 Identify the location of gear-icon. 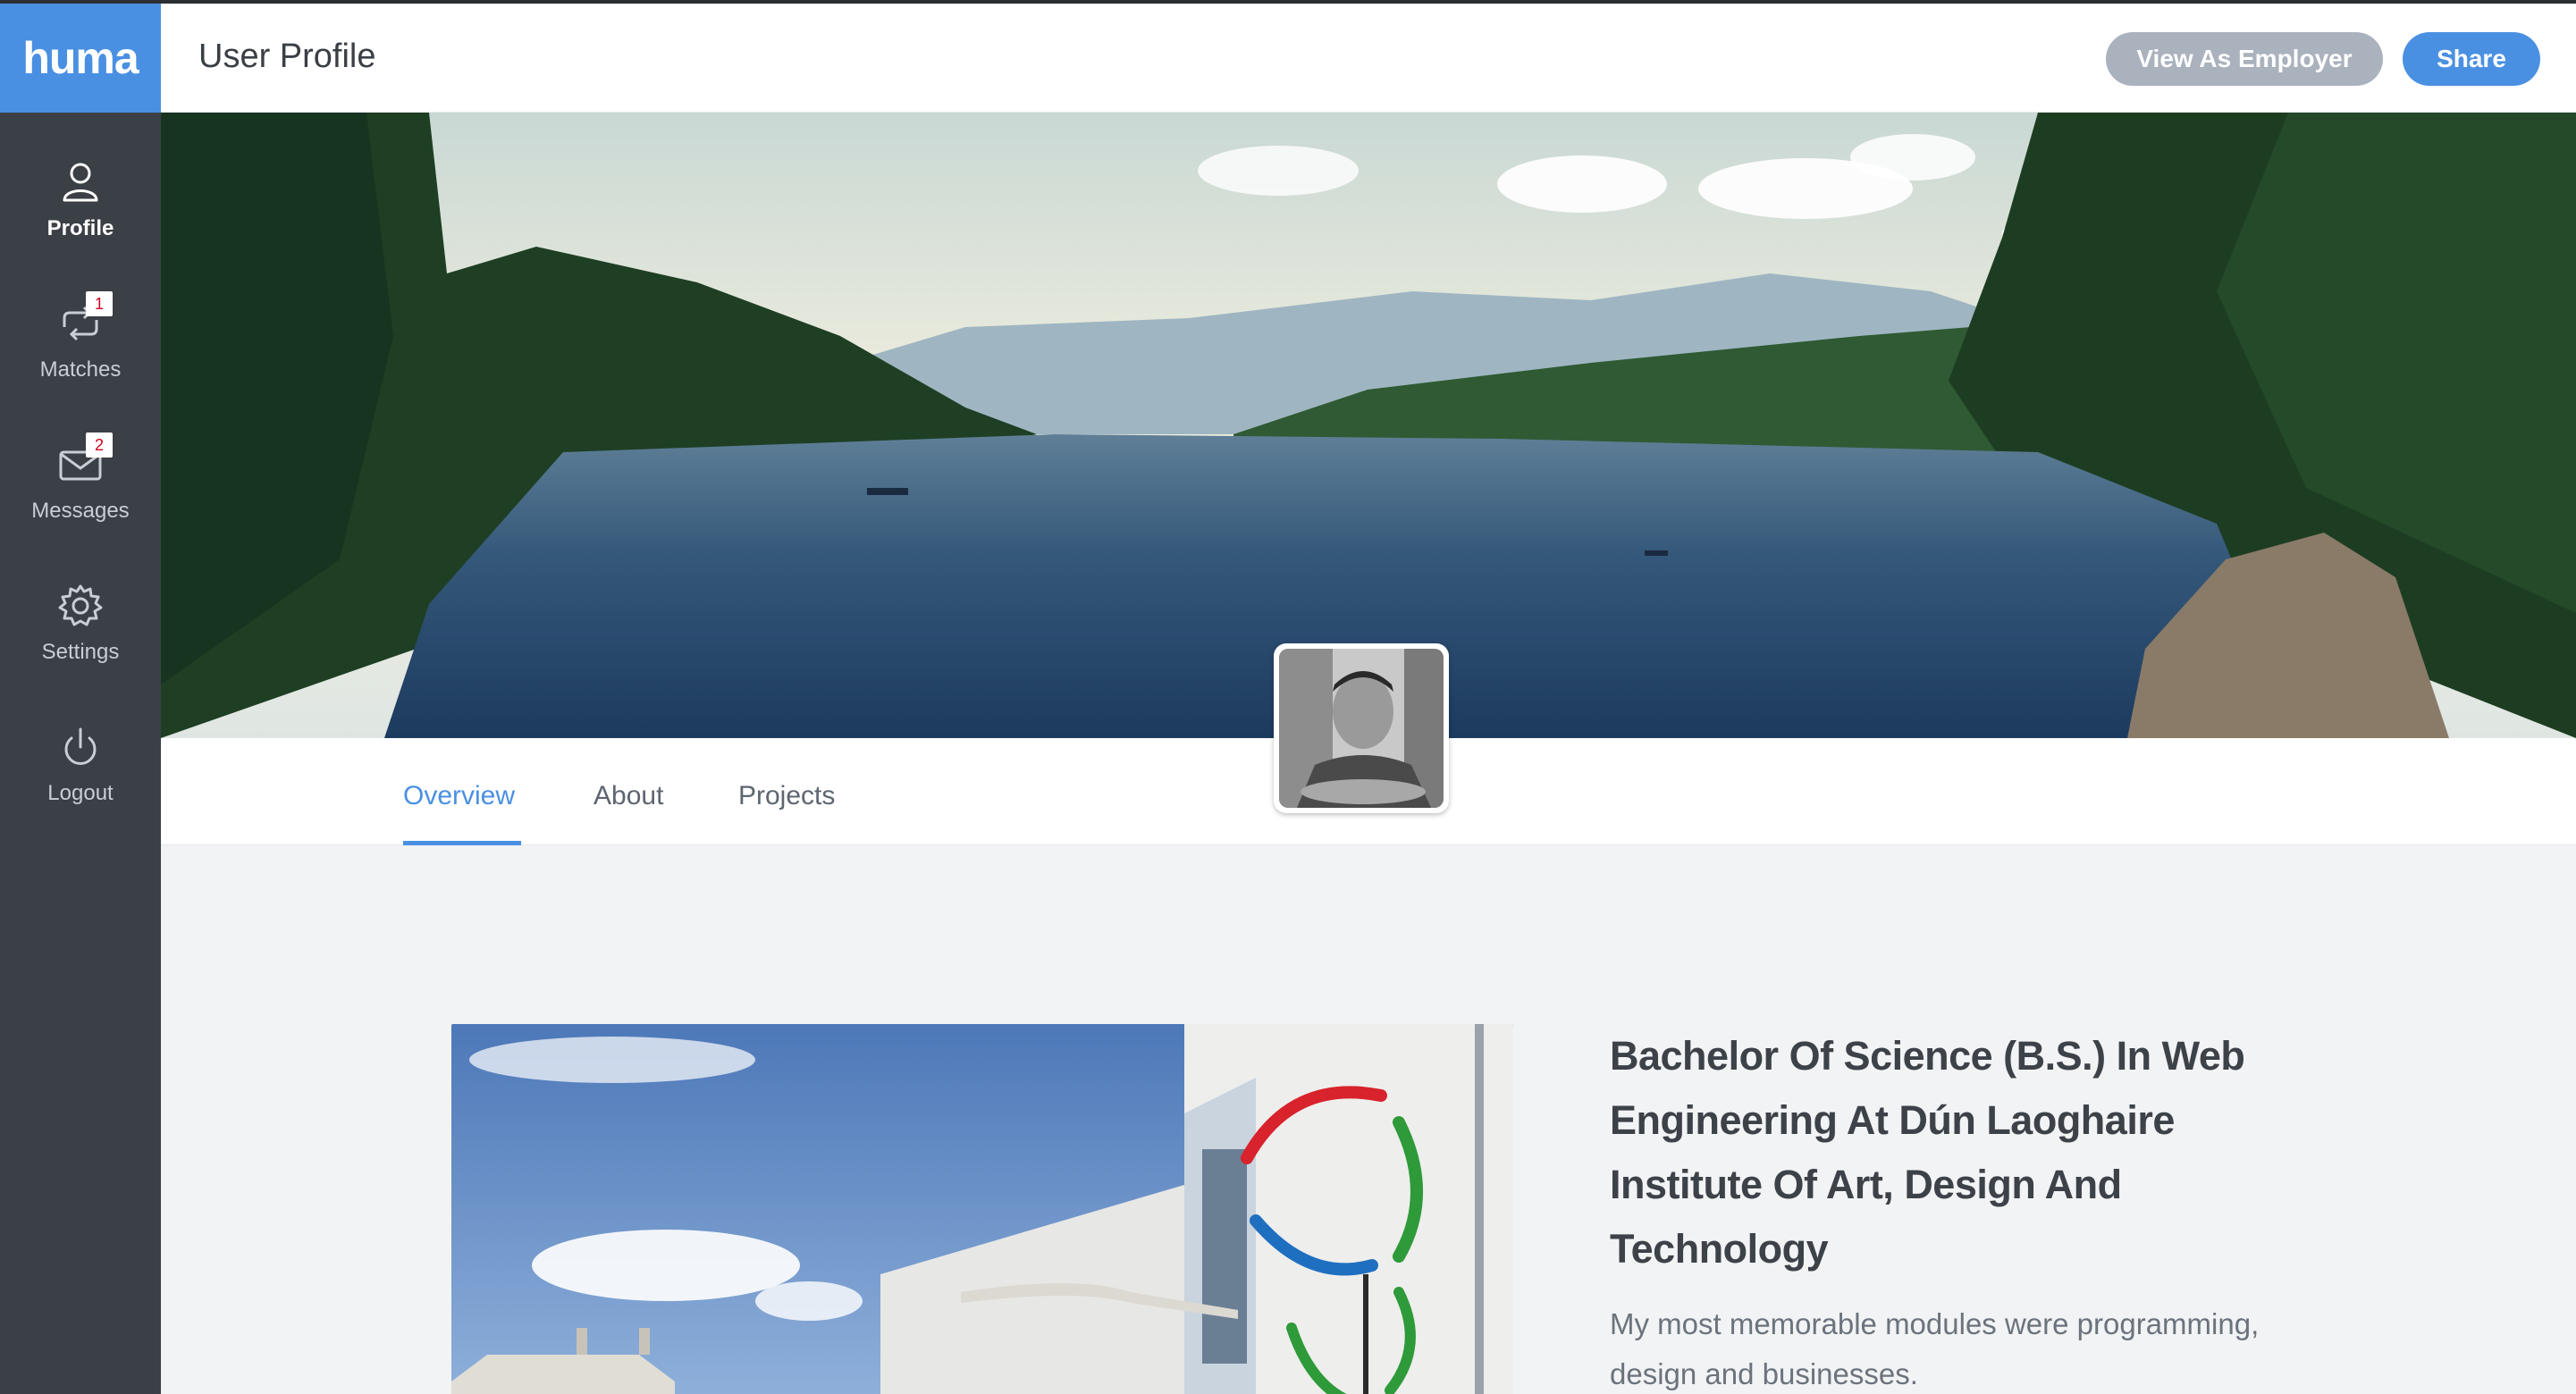
(81, 606).